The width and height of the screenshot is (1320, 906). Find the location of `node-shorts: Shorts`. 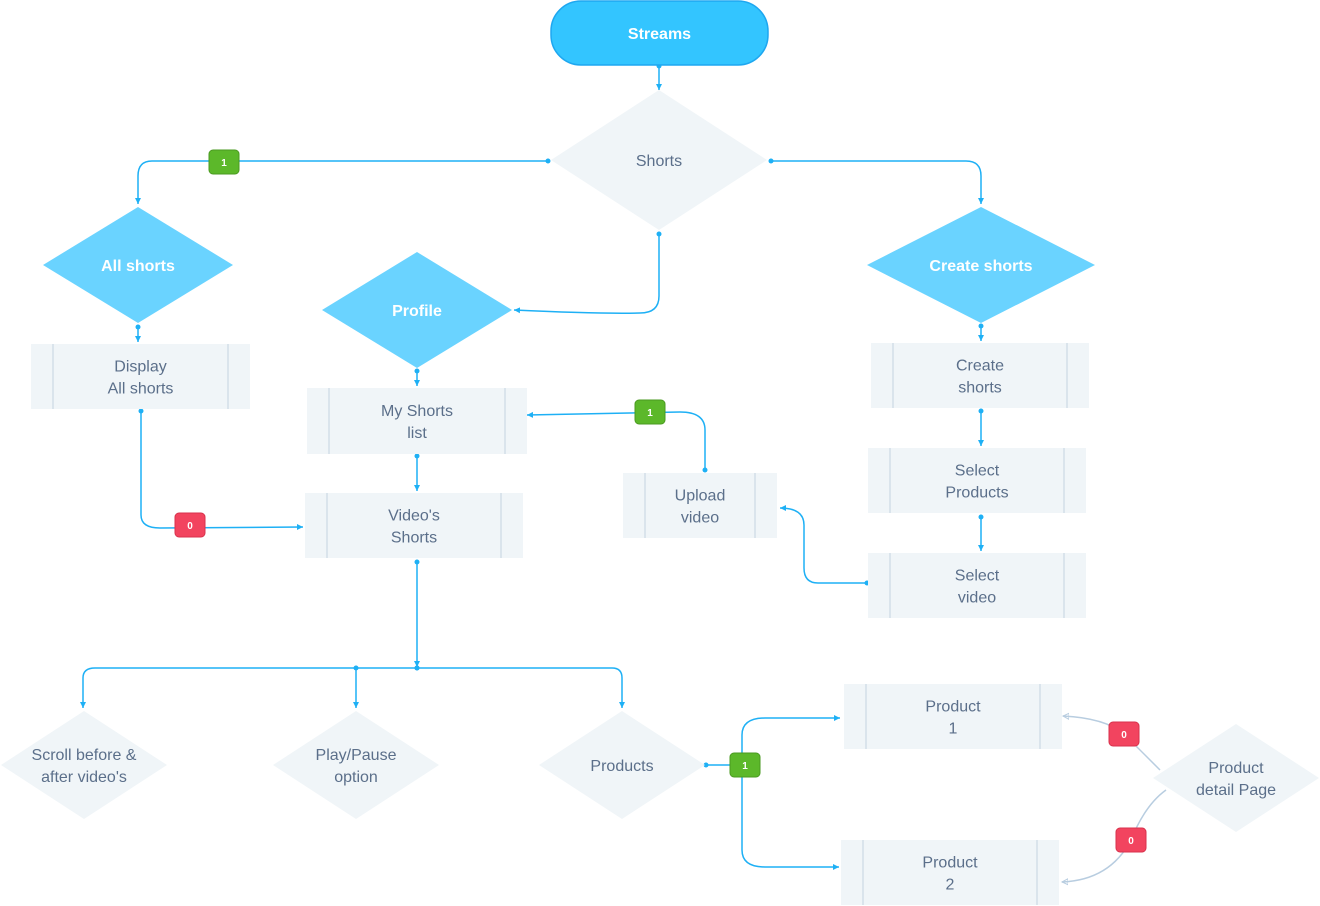

node-shorts: Shorts is located at coordinates (659, 160).